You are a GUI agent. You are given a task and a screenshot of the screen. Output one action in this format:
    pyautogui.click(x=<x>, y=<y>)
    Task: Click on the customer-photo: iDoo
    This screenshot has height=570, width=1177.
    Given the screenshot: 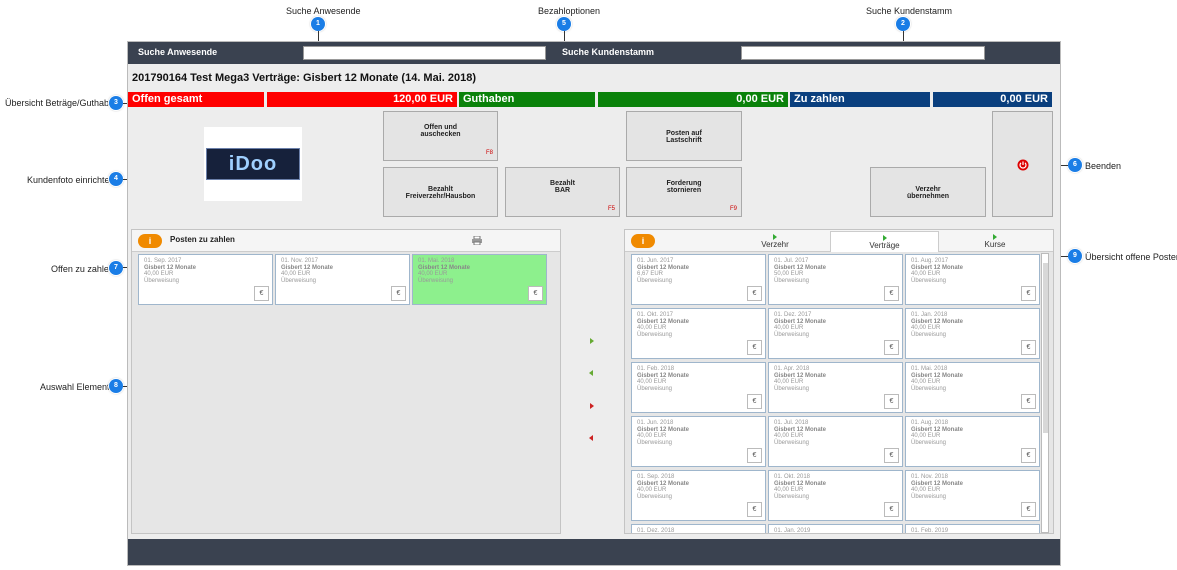 What is the action you would take?
    pyautogui.click(x=253, y=164)
    